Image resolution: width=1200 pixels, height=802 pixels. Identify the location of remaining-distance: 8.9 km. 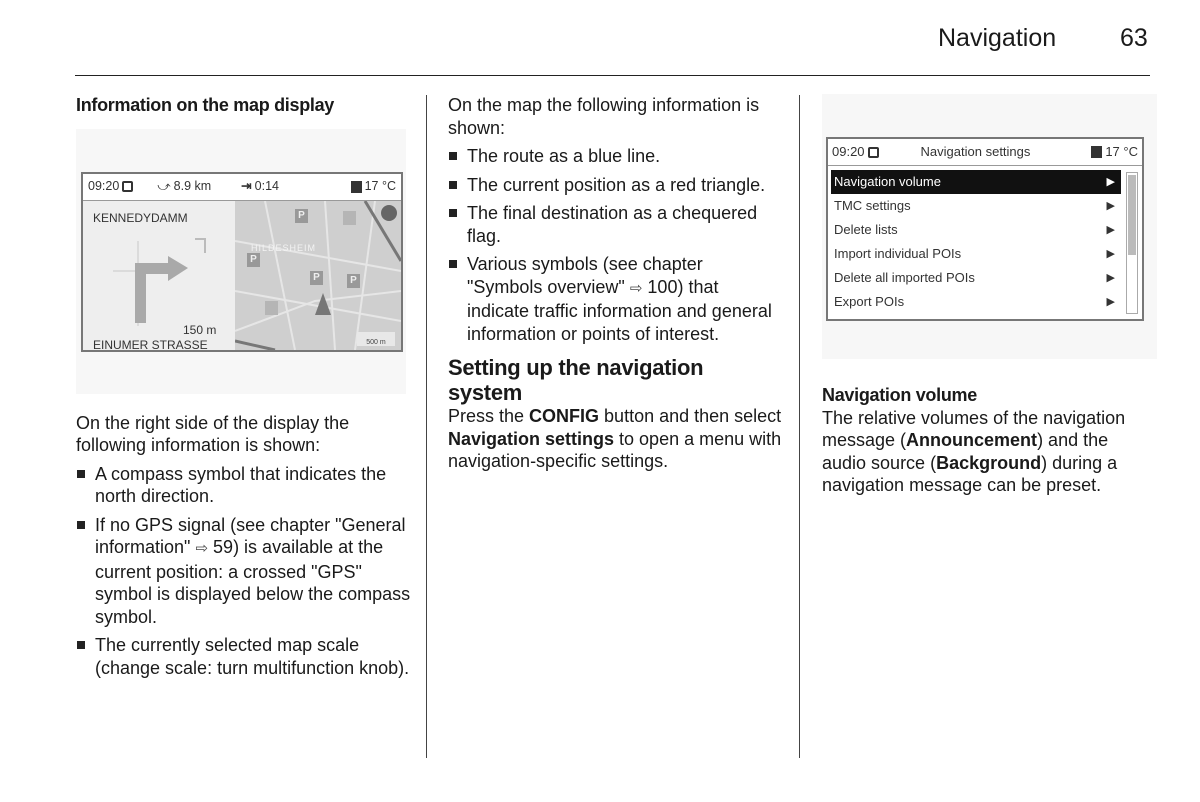
(192, 186).